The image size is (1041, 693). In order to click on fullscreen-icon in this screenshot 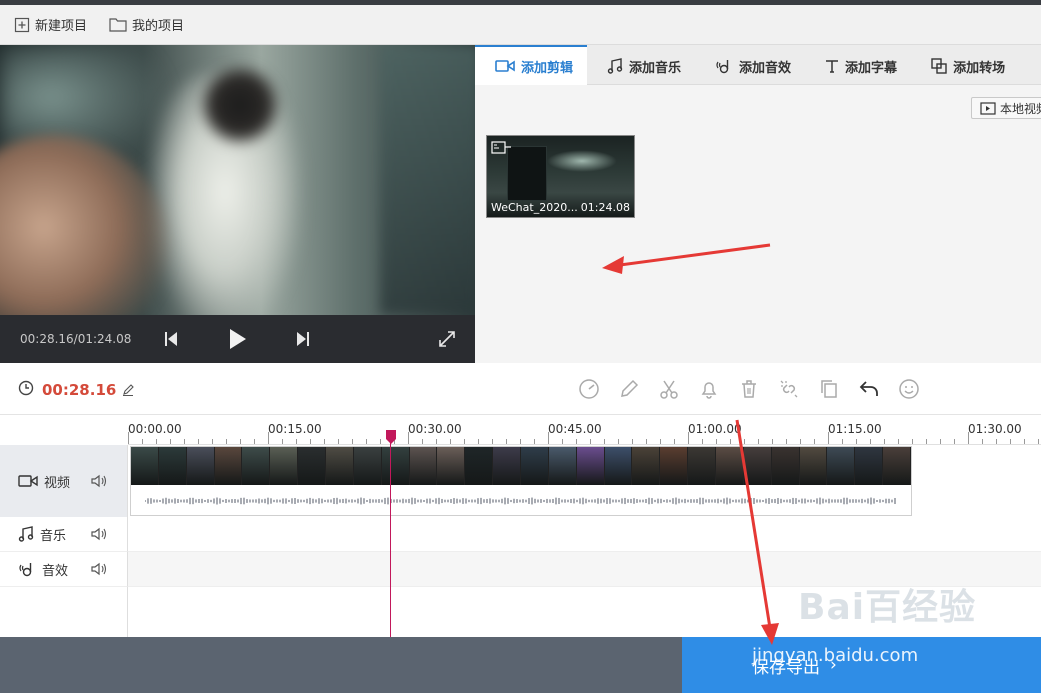, I will do `click(447, 339)`.